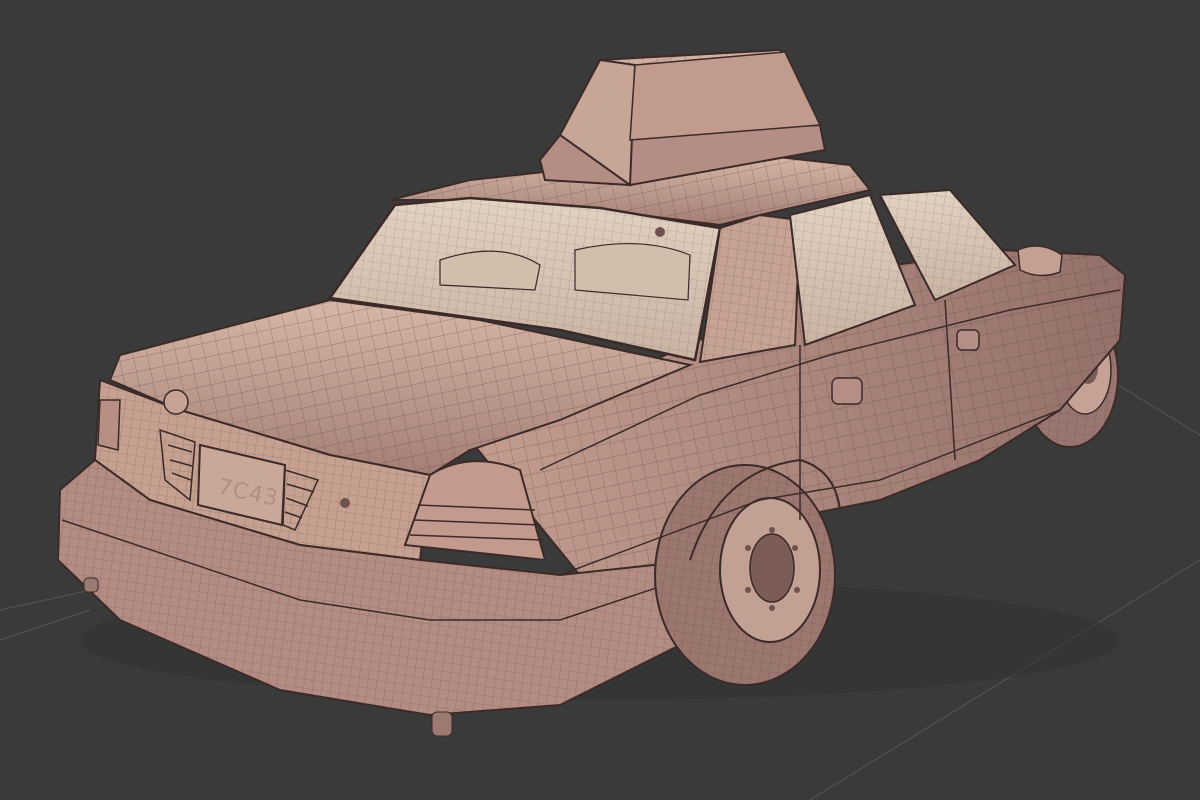 Image resolution: width=1200 pixels, height=800 pixels. I want to click on rear-door-handle, so click(847, 391).